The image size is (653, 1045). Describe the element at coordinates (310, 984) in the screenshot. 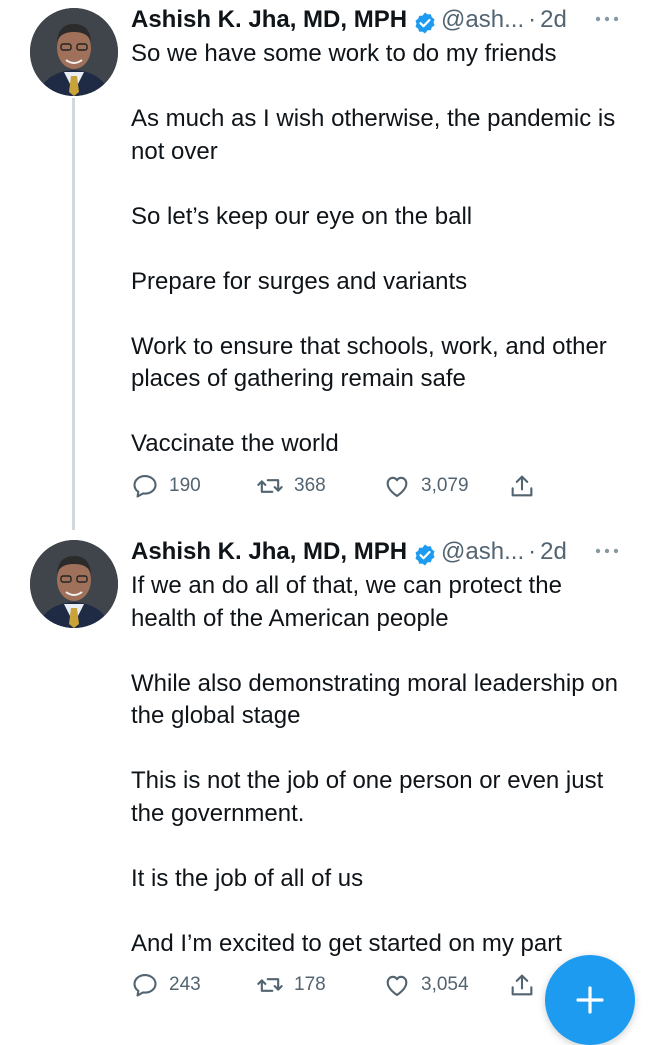

I see `retweet-count: 178` at that location.